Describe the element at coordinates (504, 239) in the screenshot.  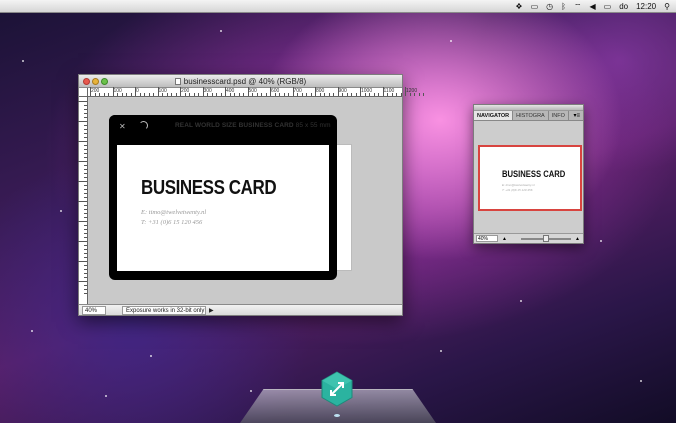
I see `zoom-out-icon: ▲` at that location.